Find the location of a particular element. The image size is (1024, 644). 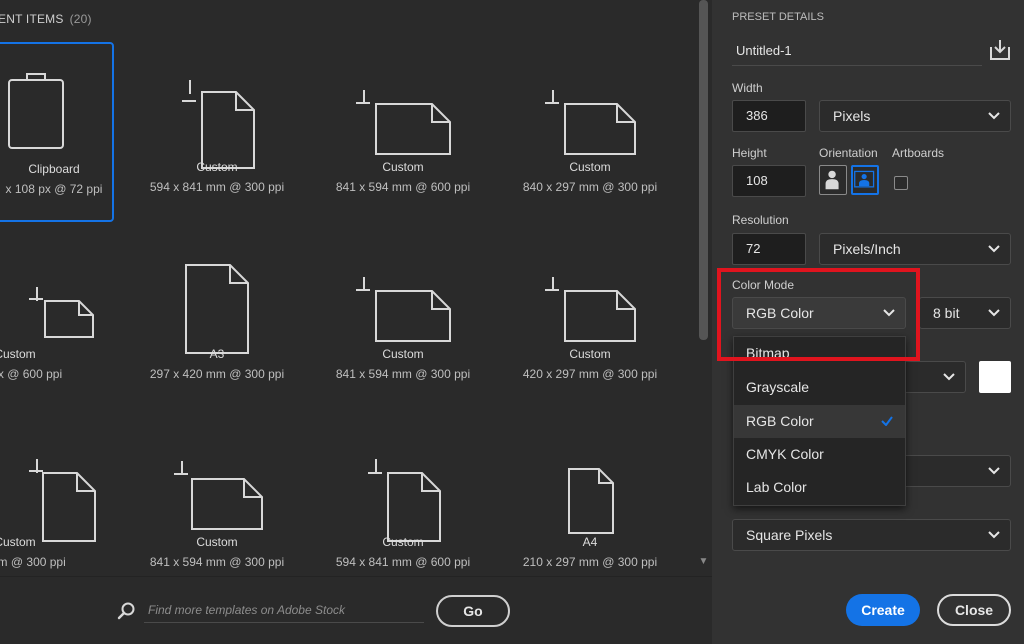

person-landscape-icon is located at coordinates (864, 179).